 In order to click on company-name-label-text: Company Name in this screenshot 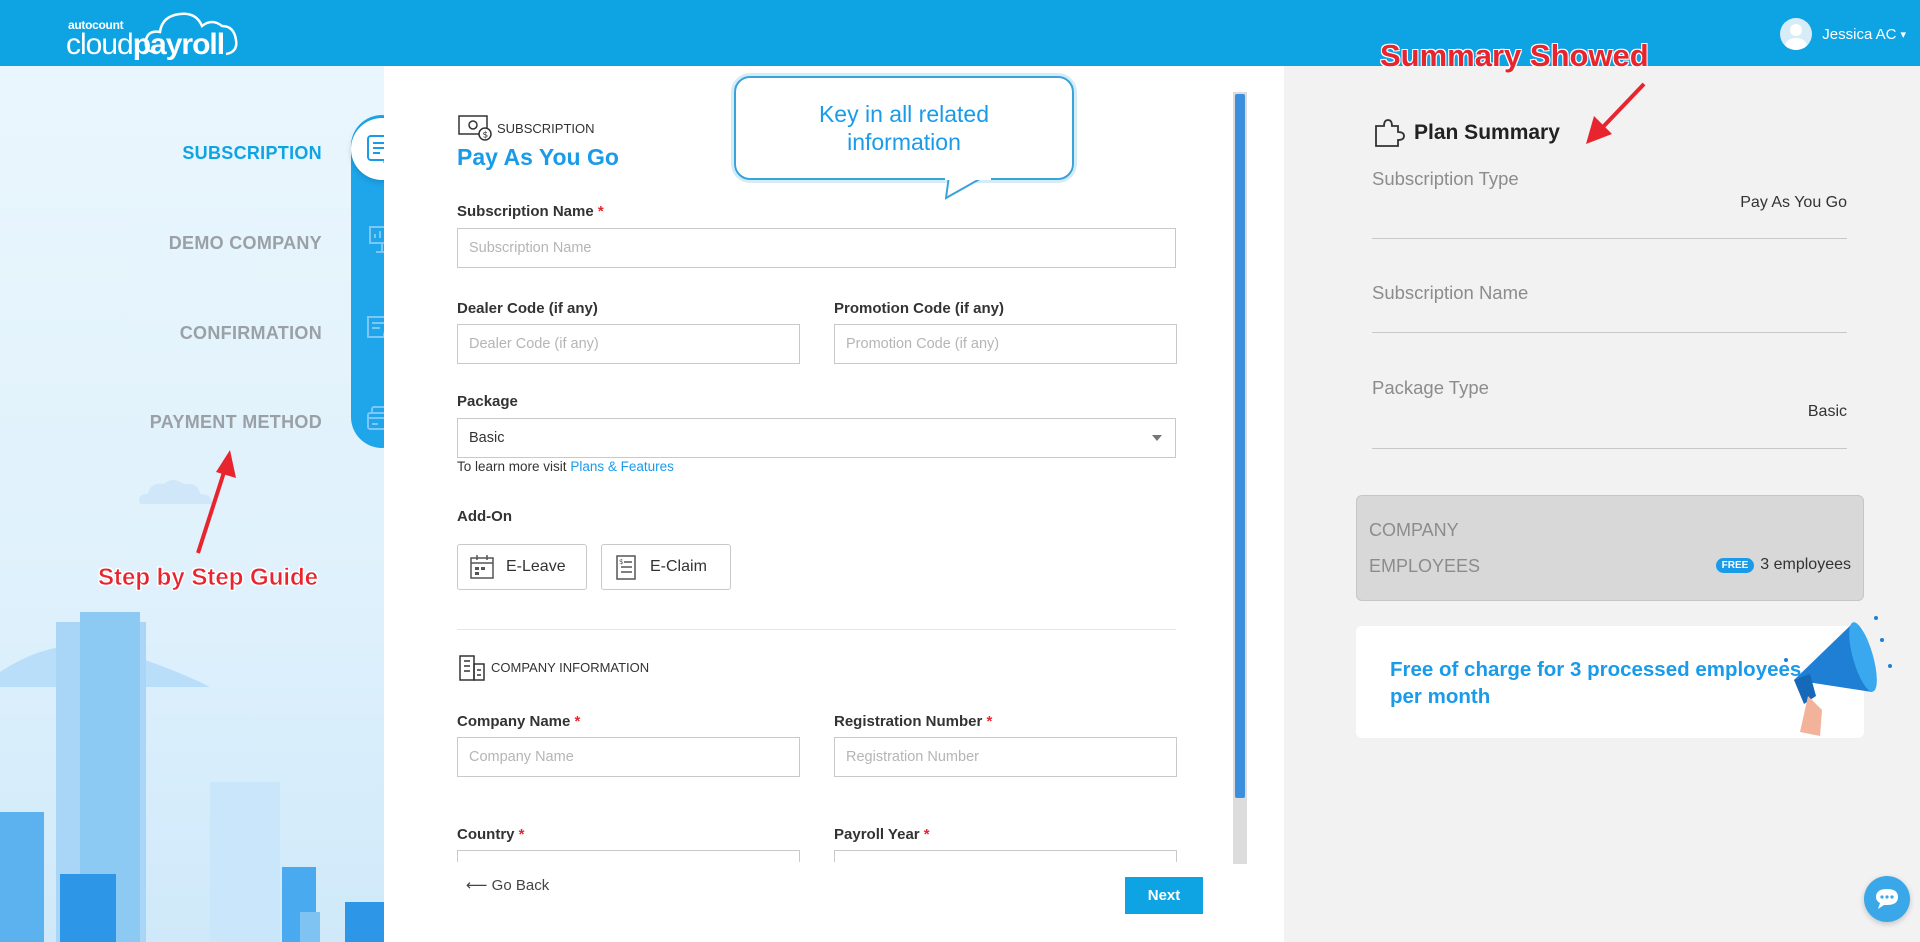, I will do `click(514, 721)`.